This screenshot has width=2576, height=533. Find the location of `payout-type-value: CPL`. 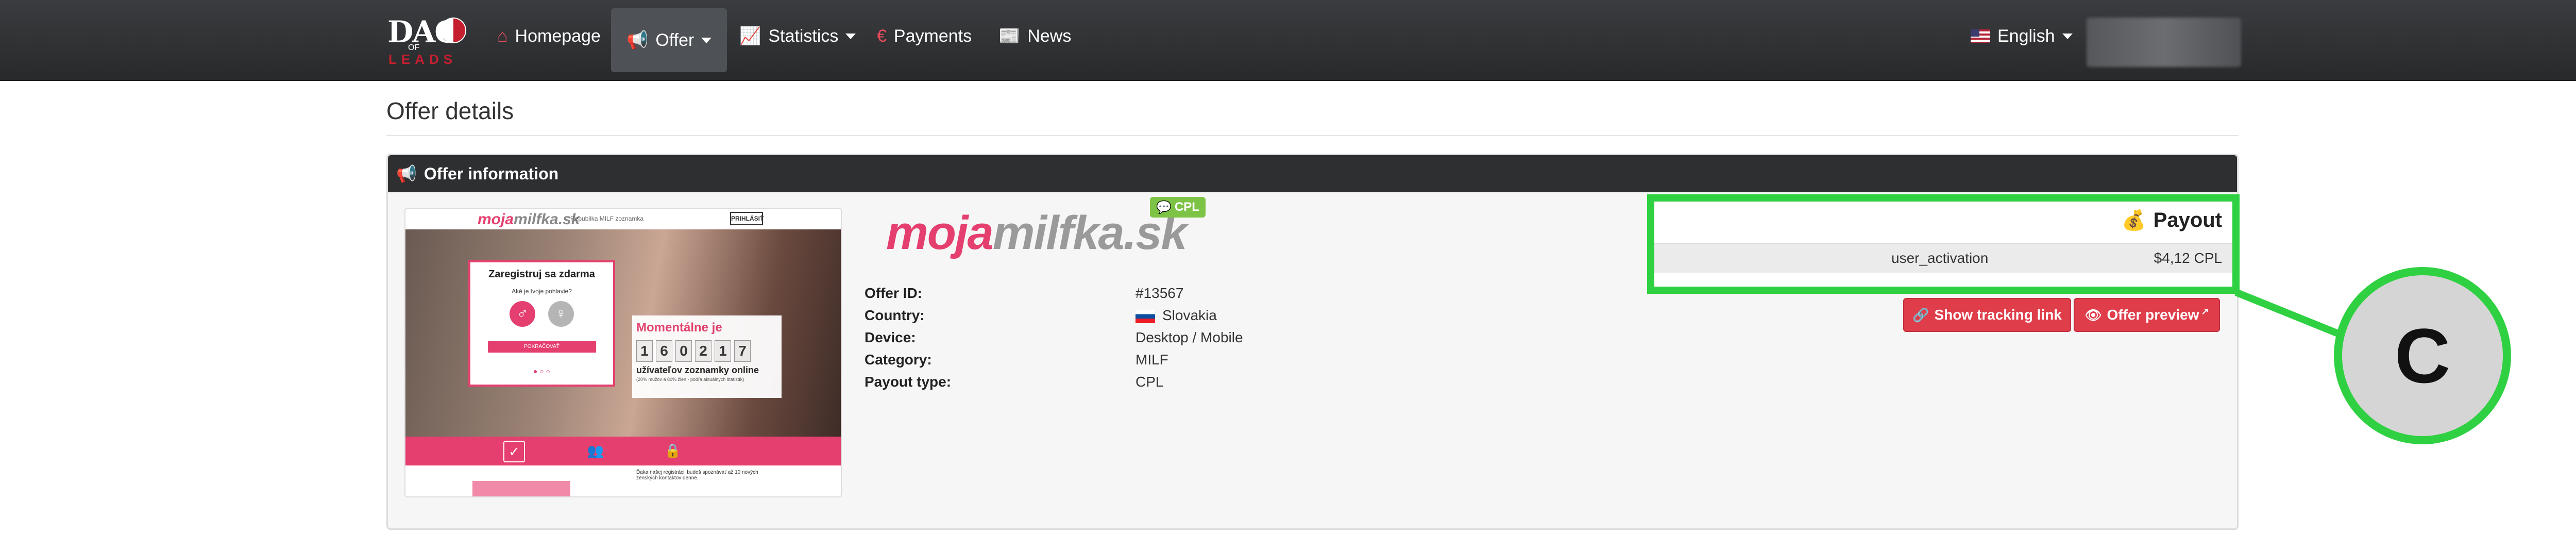

payout-type-value: CPL is located at coordinates (1150, 382).